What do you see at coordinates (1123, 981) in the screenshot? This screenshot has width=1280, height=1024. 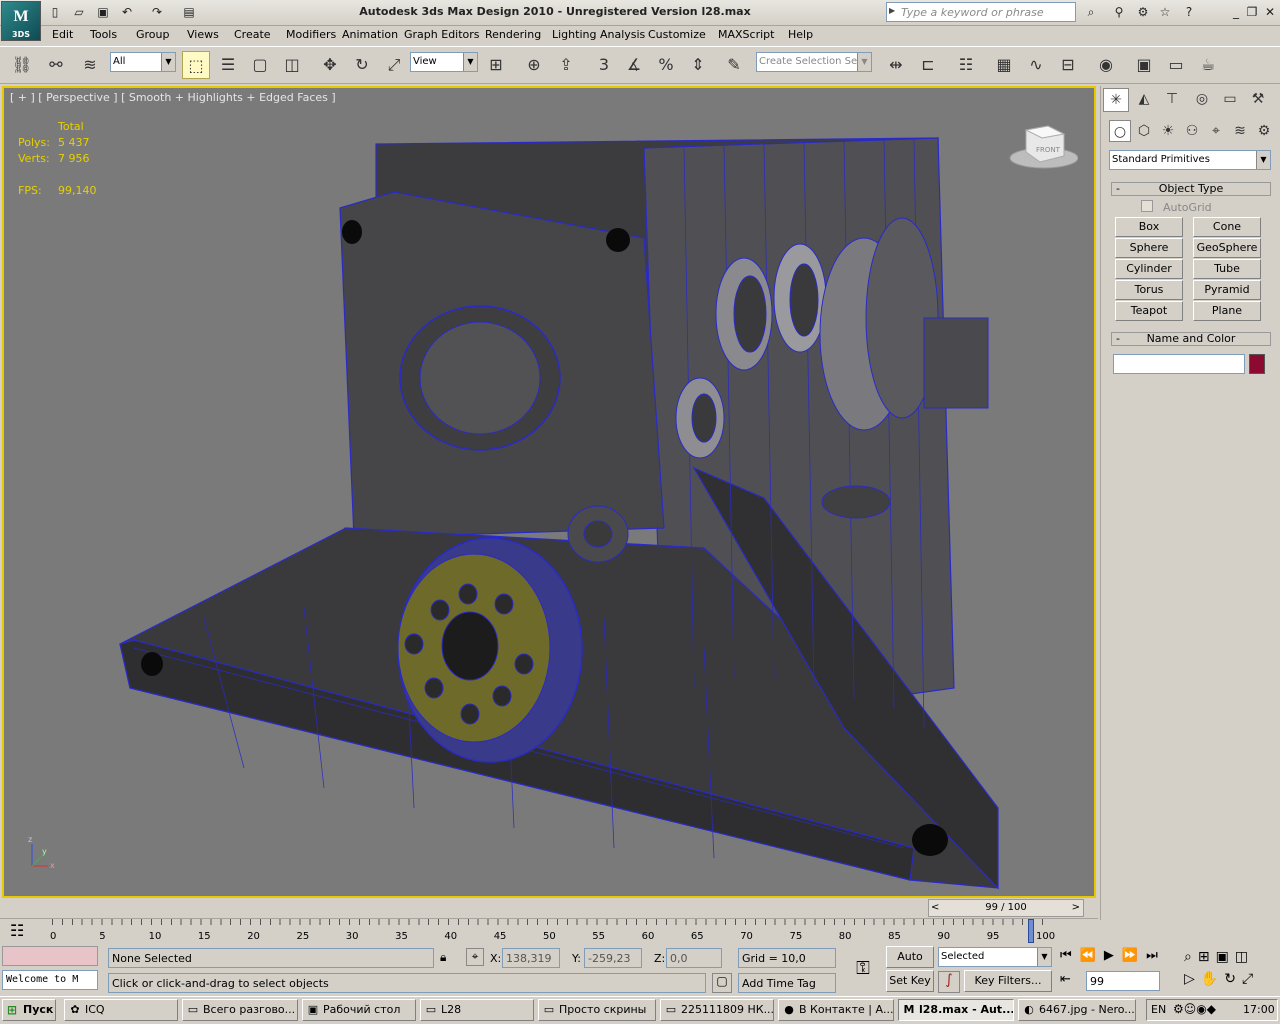 I see `current-frame-field: 99` at bounding box center [1123, 981].